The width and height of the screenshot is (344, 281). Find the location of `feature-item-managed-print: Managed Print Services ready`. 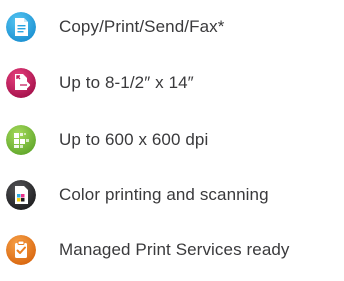

feature-item-managed-print: Managed Print Services ready is located at coordinates (172, 250).